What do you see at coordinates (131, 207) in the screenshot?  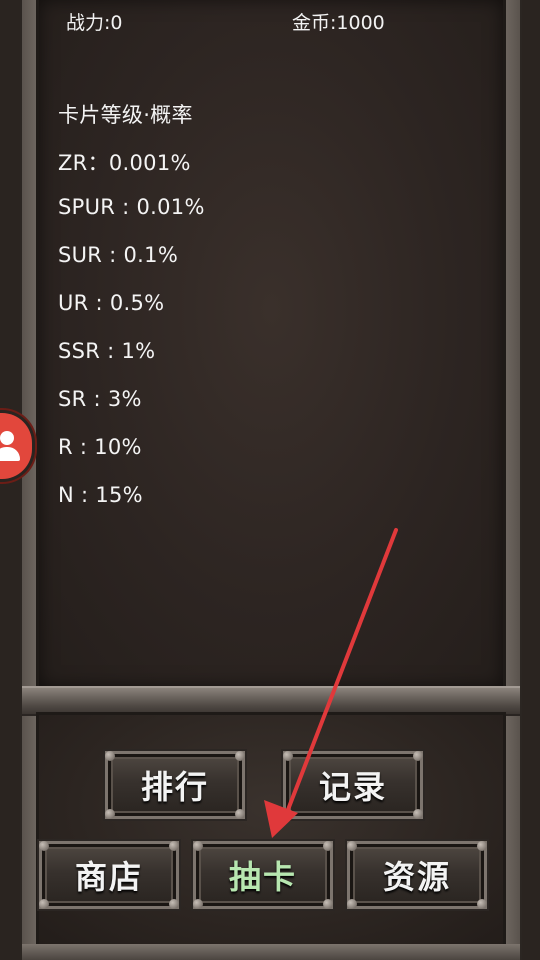 I see `rate-item-spur: SPUR : 0.01%` at bounding box center [131, 207].